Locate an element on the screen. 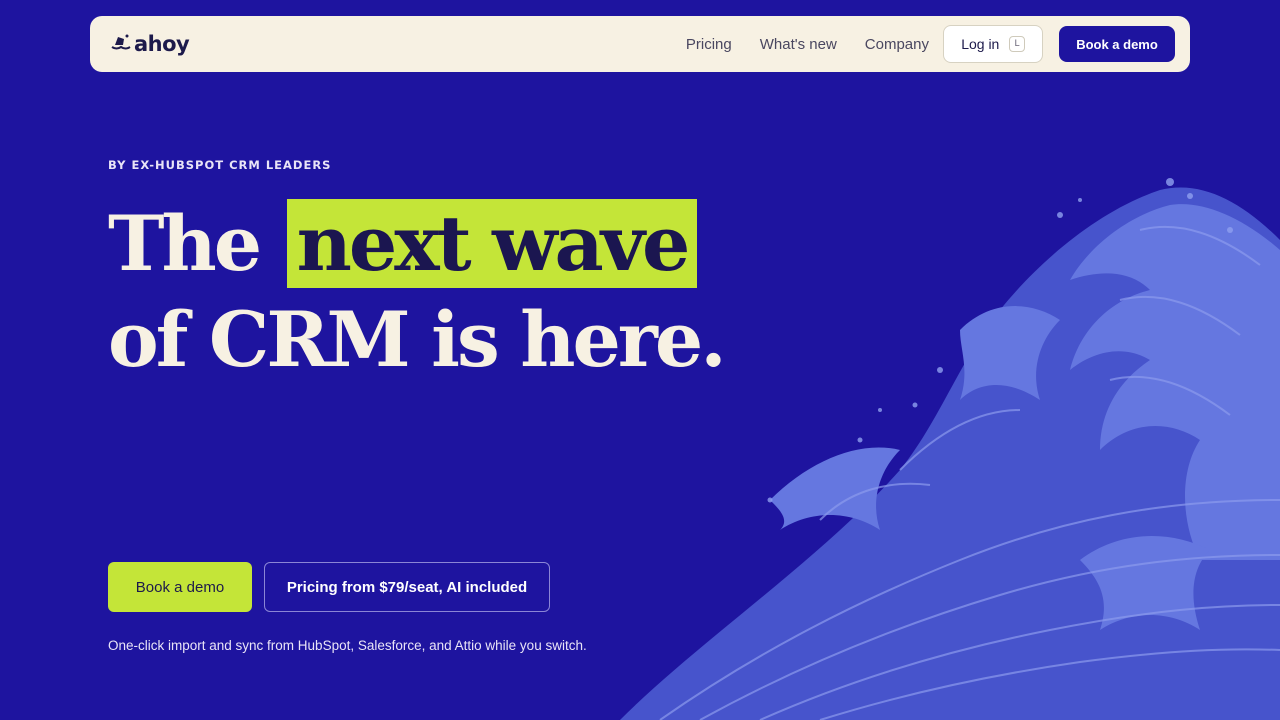 Image resolution: width=1280 pixels, height=720 pixels. login-button: Log in L is located at coordinates (993, 44).